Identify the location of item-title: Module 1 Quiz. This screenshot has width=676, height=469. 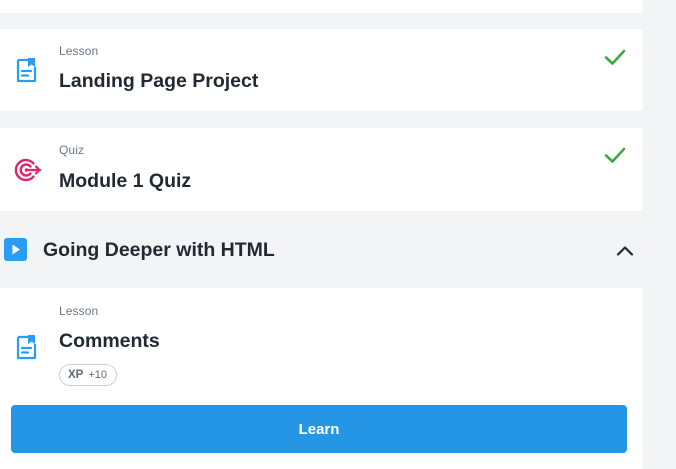
(125, 181).